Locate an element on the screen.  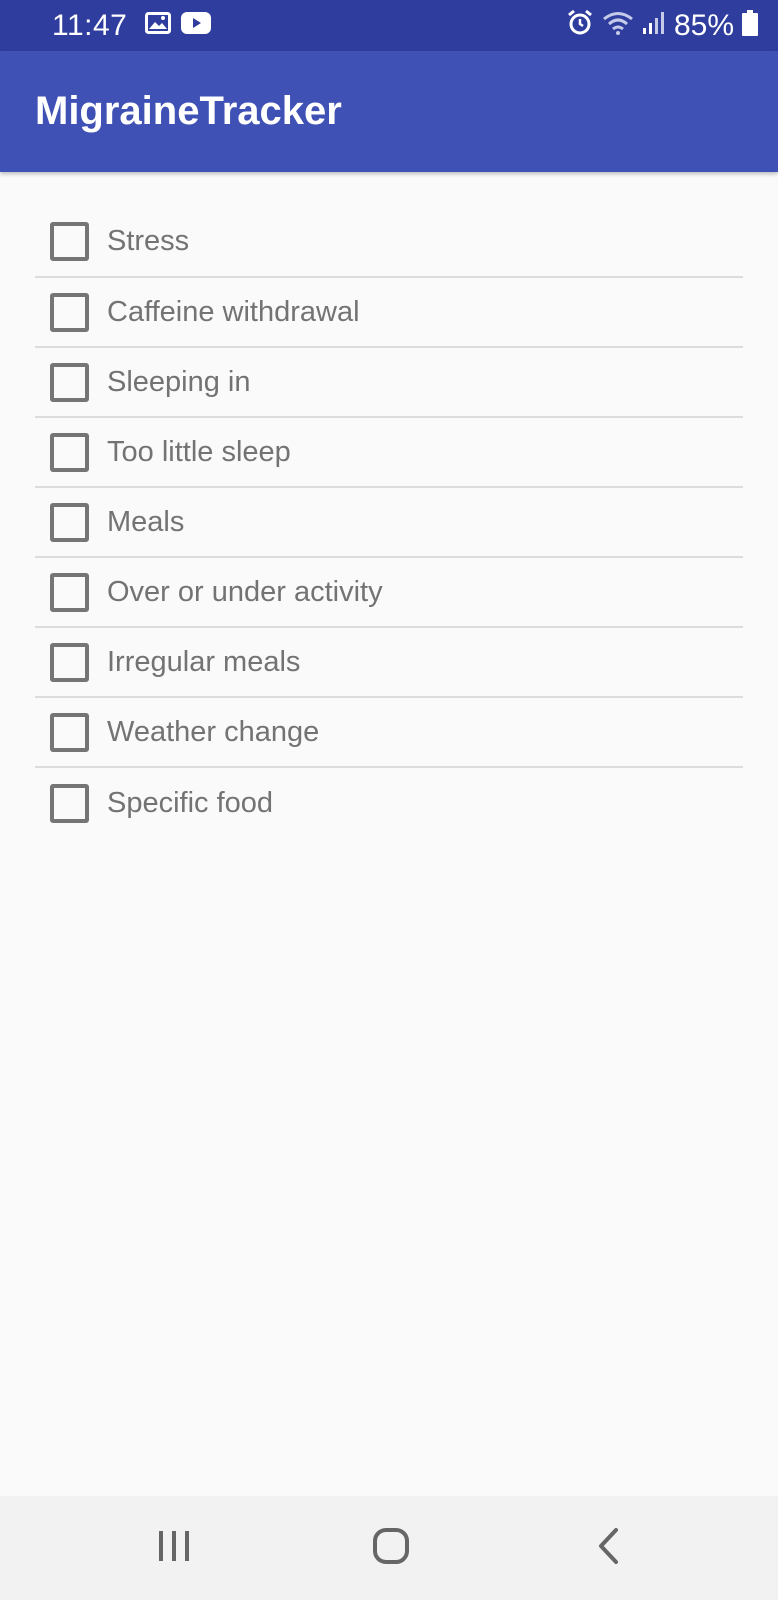
signal-icon is located at coordinates (654, 25).